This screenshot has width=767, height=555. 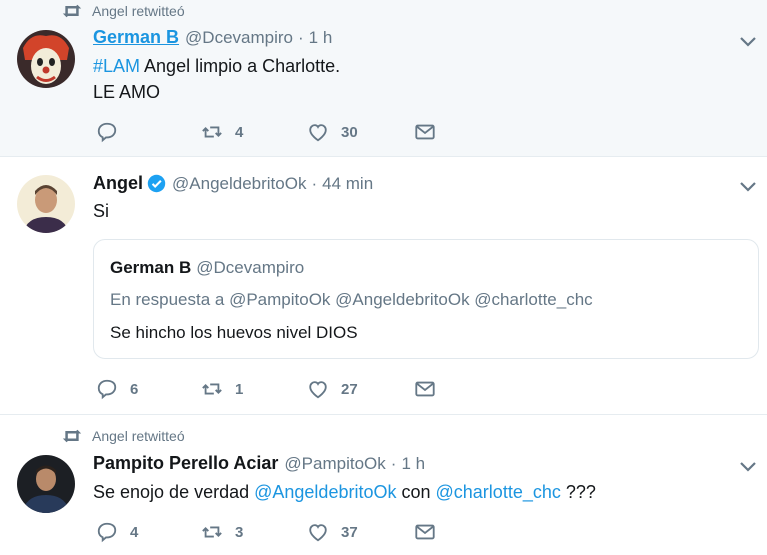 I want to click on quoted-tweet-text: Se hincho los huevos nivel DIOS, so click(x=234, y=332).